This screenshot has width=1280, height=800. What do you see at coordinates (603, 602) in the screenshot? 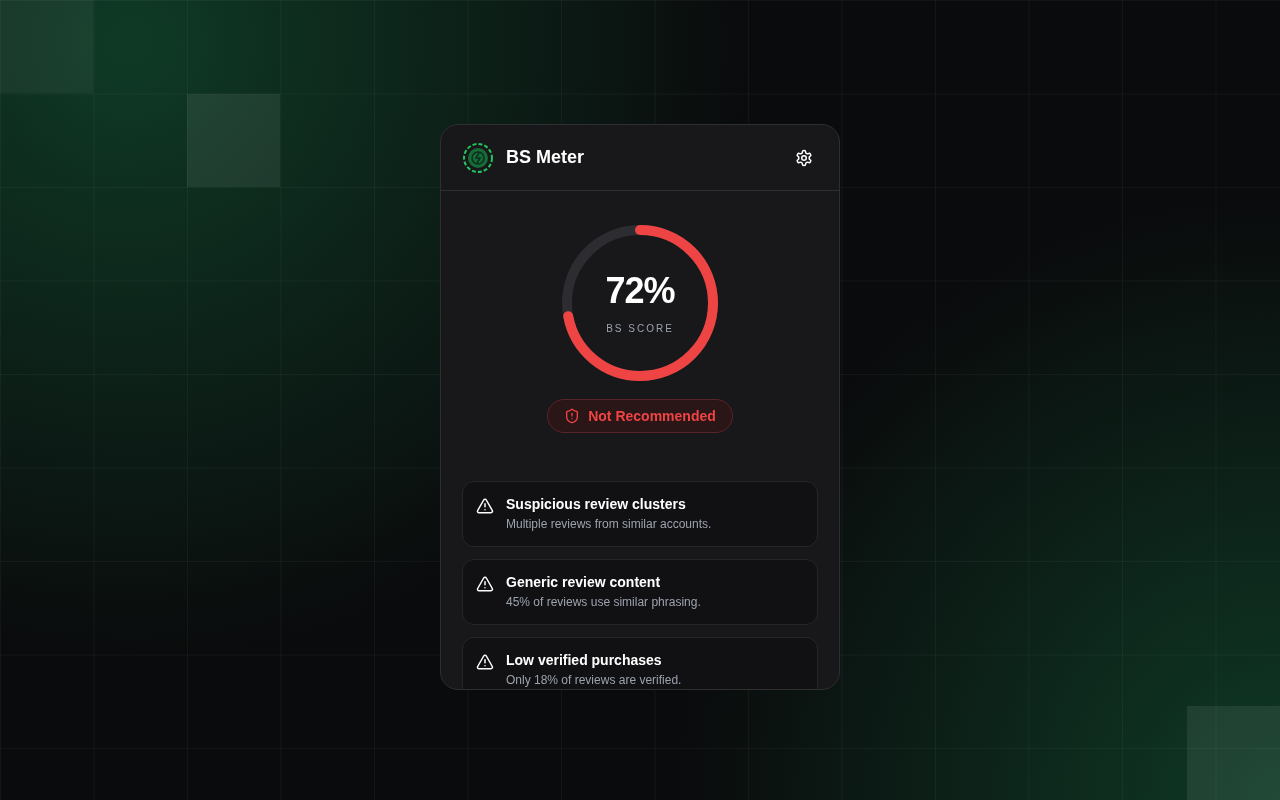
I see `finding-description: 45% of reviews use similar phrasing.` at bounding box center [603, 602].